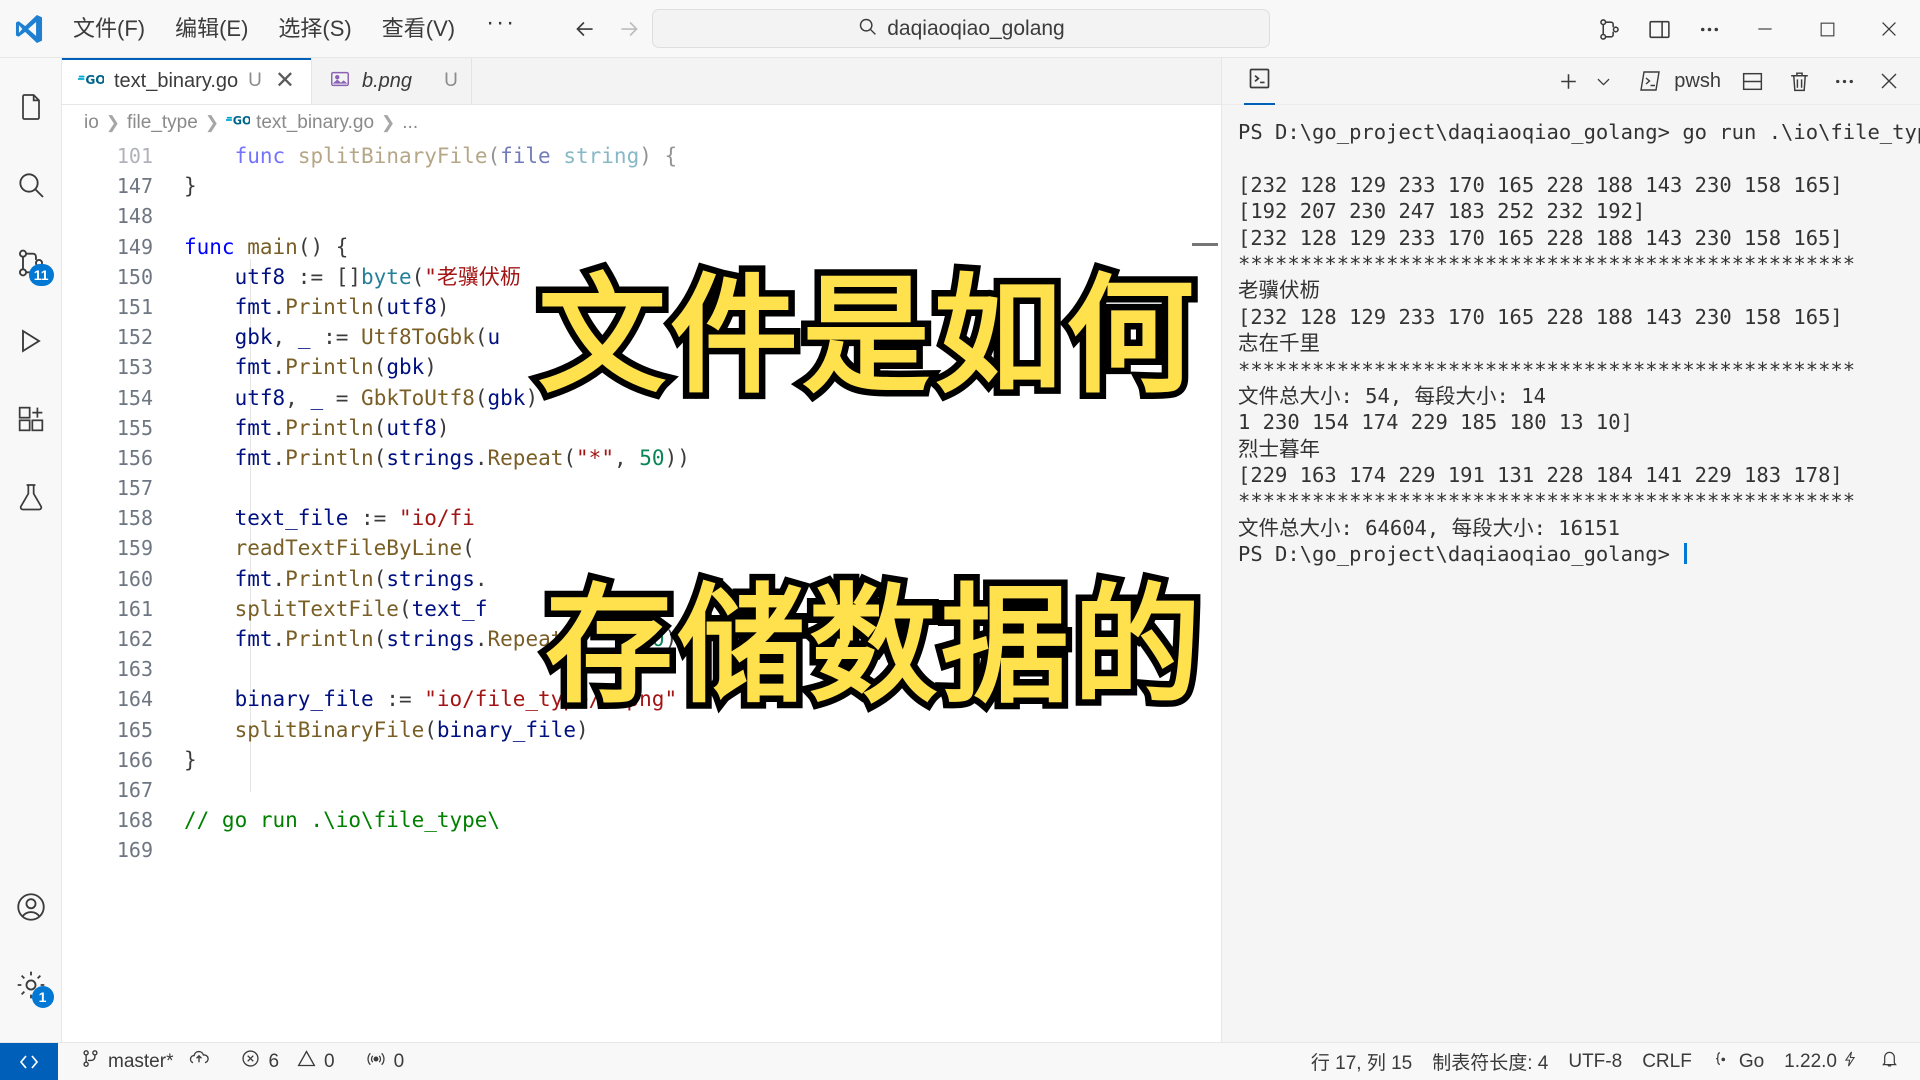  I want to click on terminal-line: 1 230 154 174 229 185 180 13 10], so click(1435, 422).